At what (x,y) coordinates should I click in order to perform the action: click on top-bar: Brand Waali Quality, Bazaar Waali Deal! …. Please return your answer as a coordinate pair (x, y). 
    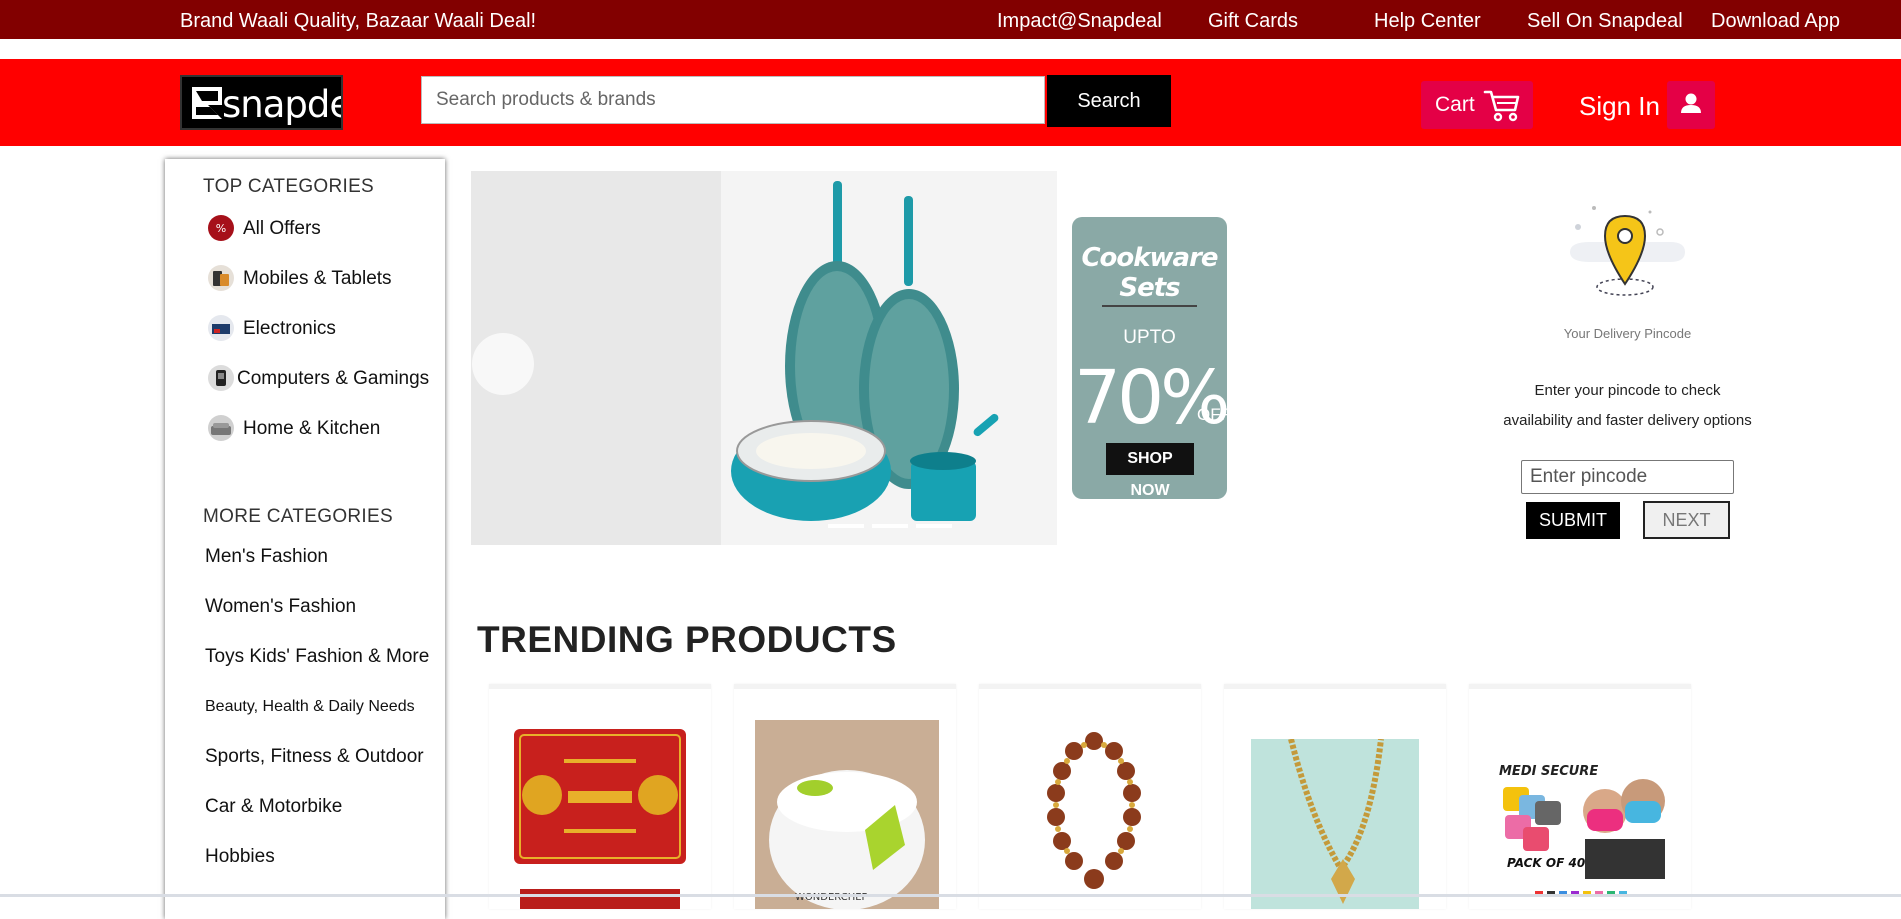
    Looking at the image, I should click on (950, 19).